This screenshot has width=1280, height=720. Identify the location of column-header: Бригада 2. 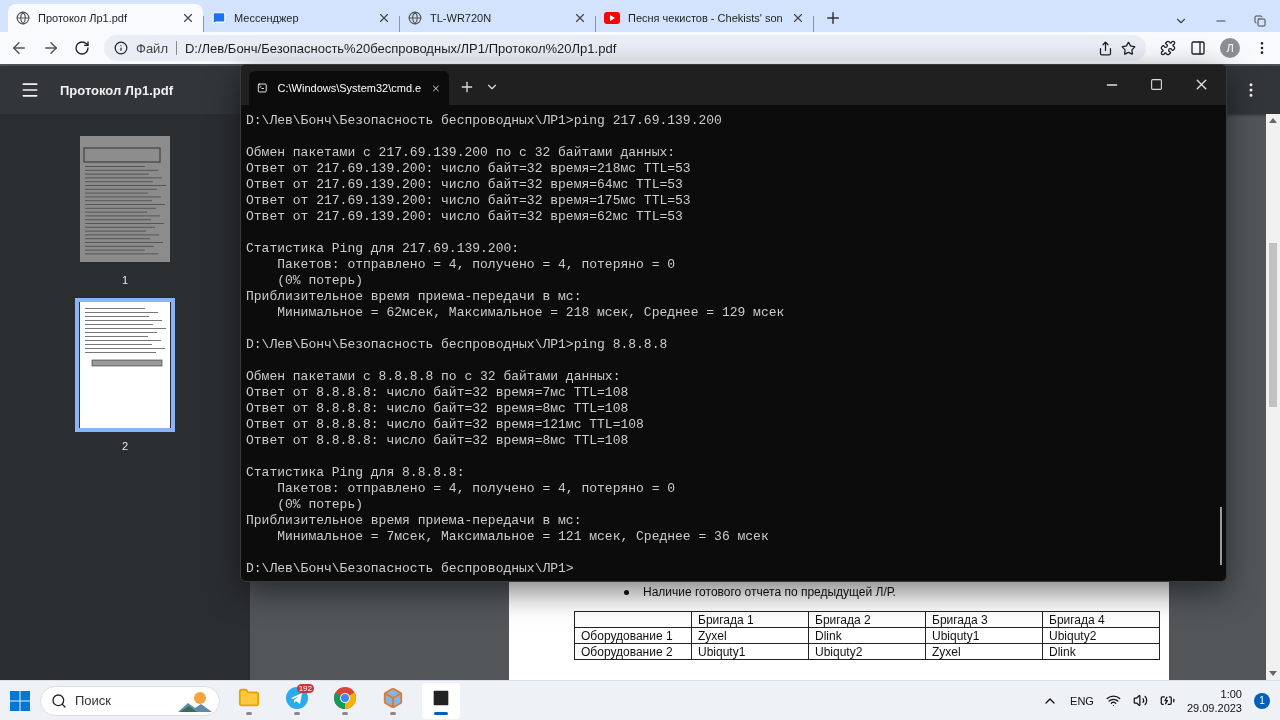
(867, 619).